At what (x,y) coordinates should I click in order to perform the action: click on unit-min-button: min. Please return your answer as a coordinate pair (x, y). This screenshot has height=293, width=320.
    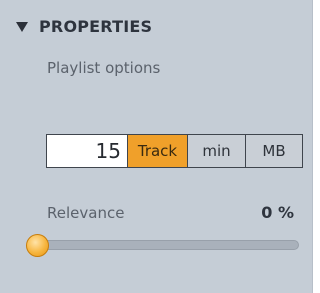
    Looking at the image, I should click on (217, 151).